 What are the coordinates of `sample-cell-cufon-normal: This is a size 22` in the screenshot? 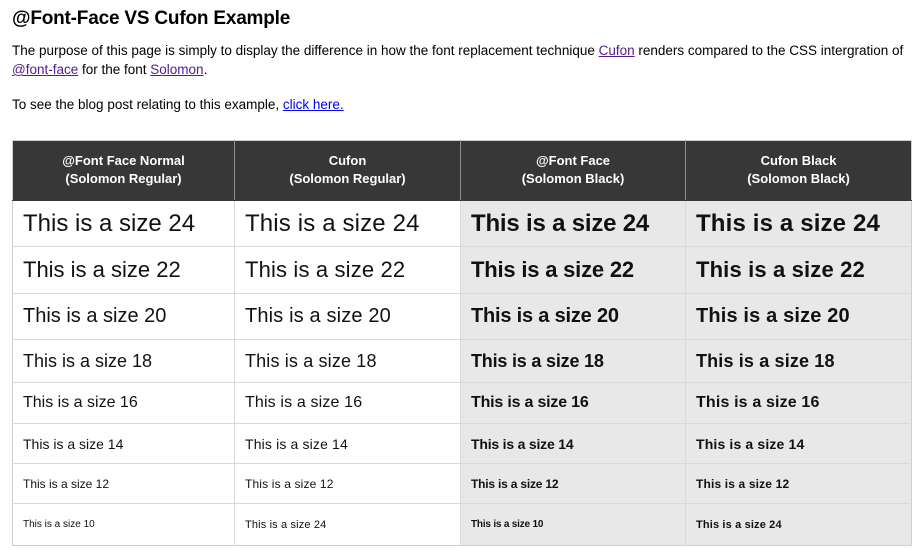 It's located at (347, 270).